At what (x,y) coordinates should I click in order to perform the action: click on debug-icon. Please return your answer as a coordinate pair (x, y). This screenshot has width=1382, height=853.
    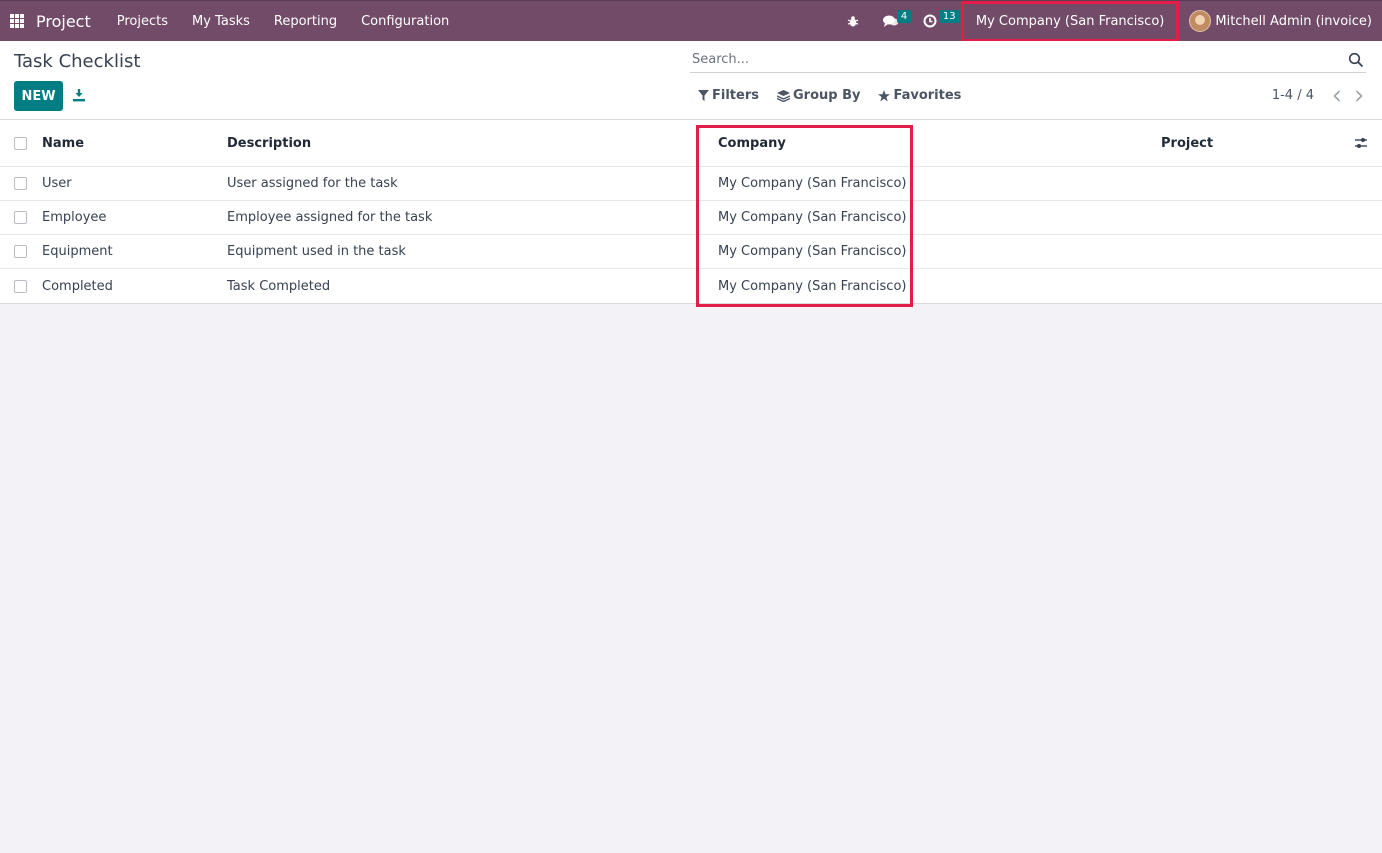
    Looking at the image, I should click on (853, 21).